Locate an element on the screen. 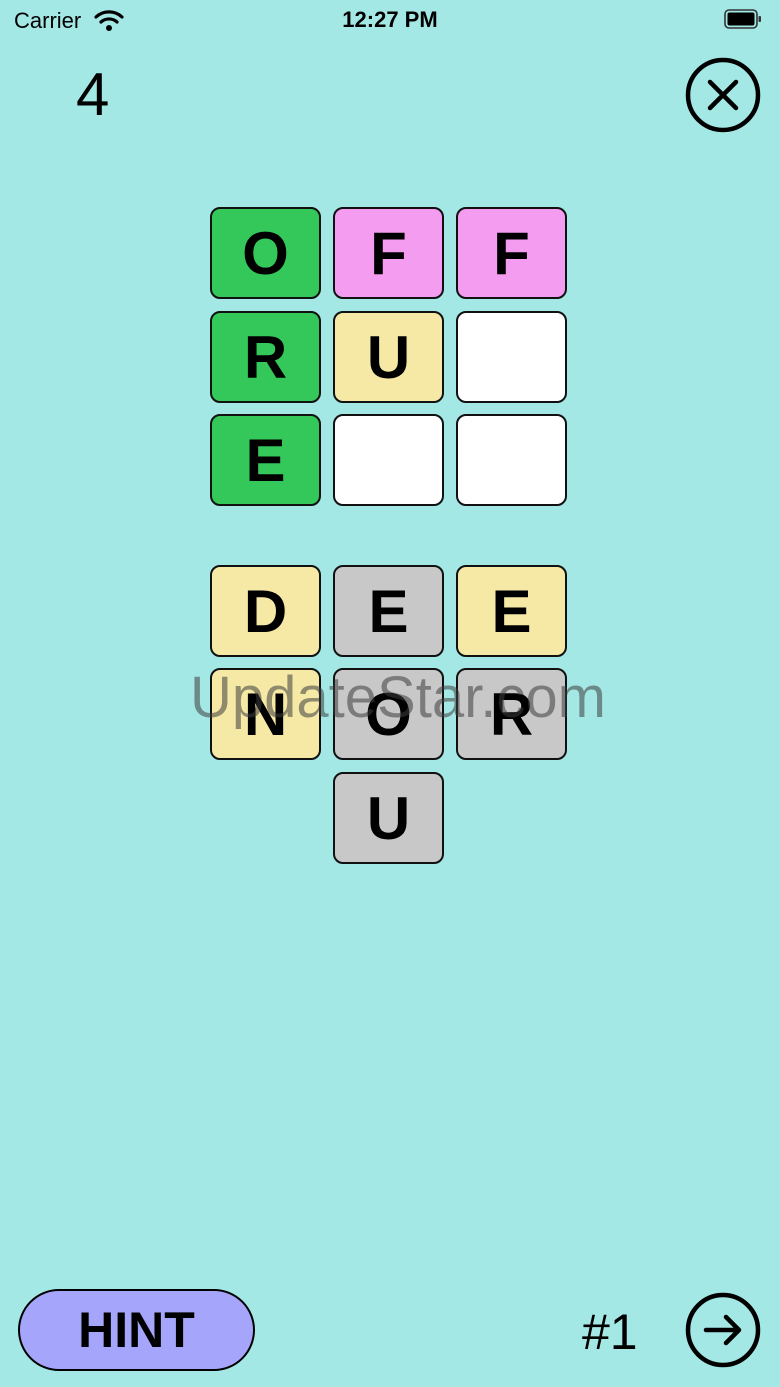 This screenshot has width=780, height=1387. clock: 12:27 PM is located at coordinates (390, 19).